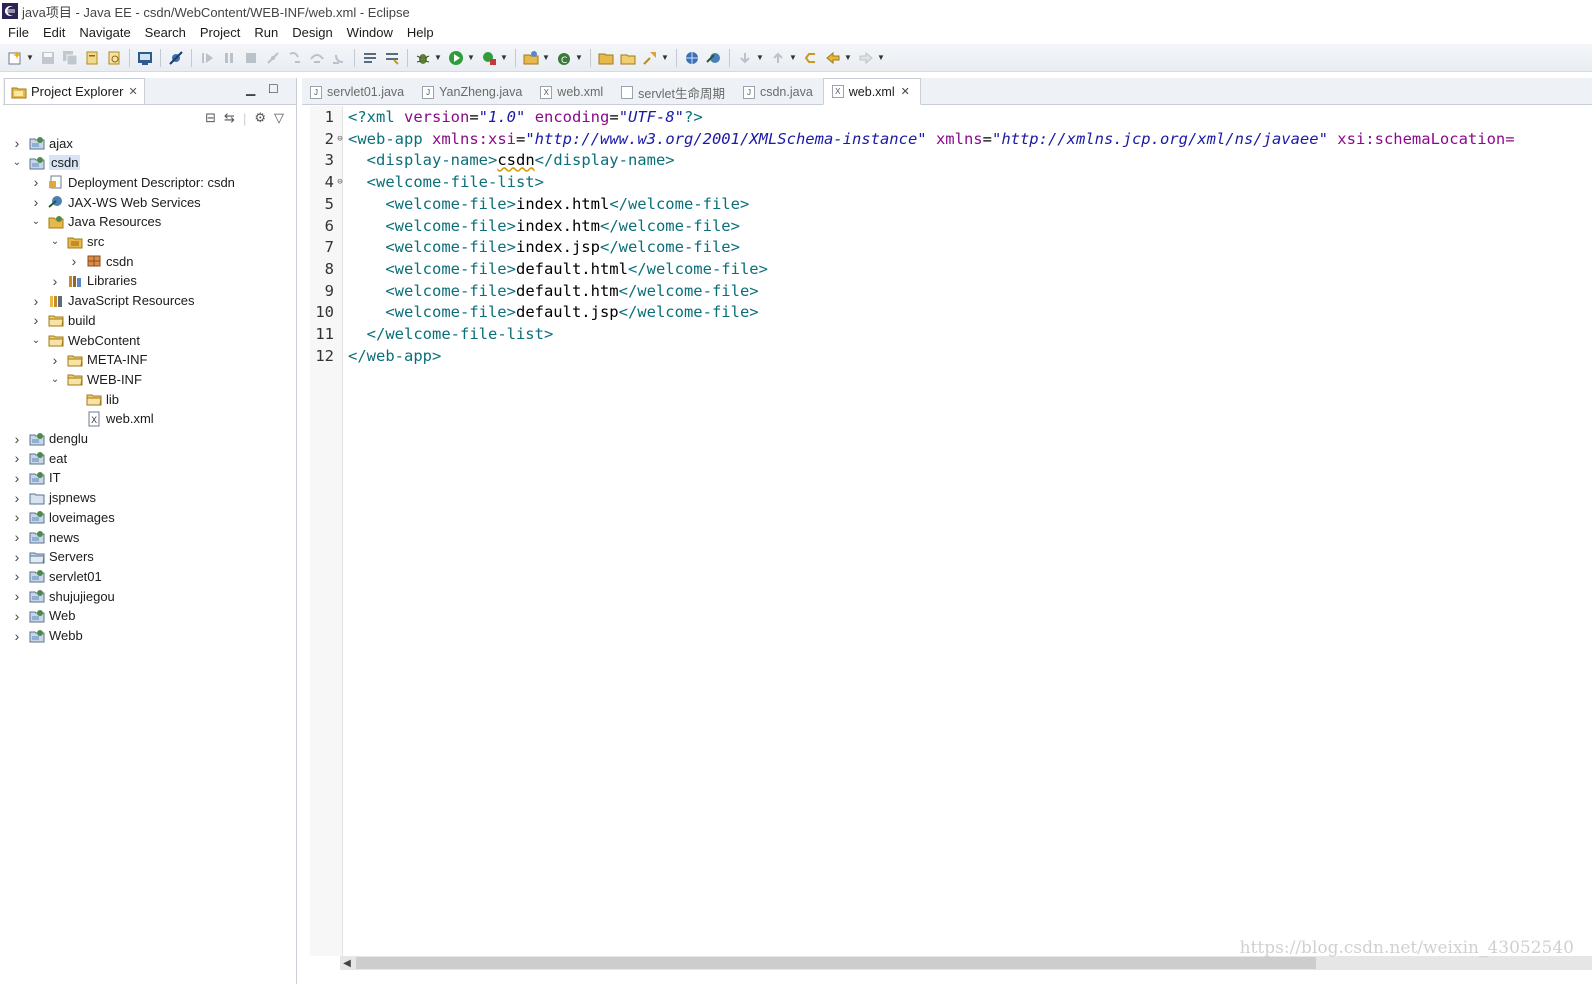 The width and height of the screenshot is (1592, 984). I want to click on editor-tab: servlet生命周期, so click(674, 92).